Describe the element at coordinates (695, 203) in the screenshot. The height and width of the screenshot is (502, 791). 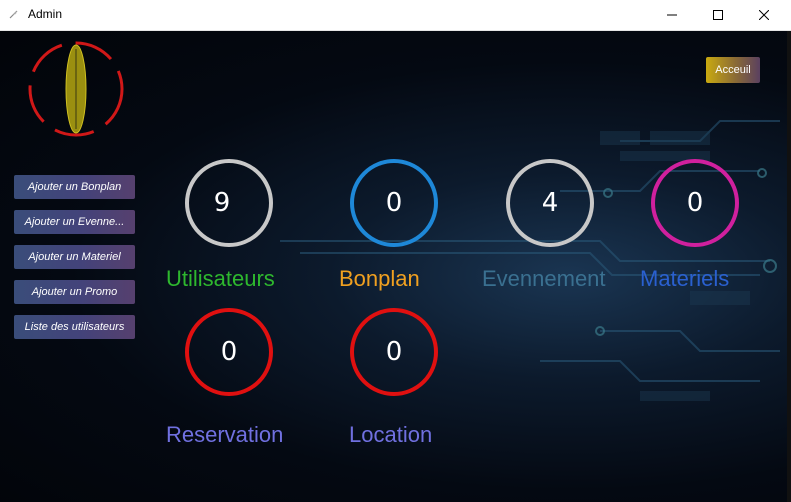
I see `materiels-count: 0` at that location.